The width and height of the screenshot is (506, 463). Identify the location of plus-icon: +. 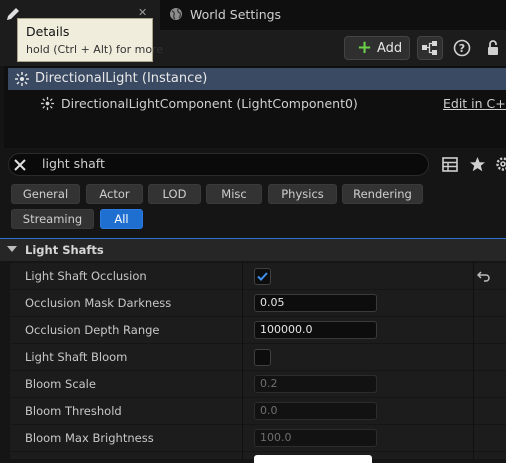
(364, 48).